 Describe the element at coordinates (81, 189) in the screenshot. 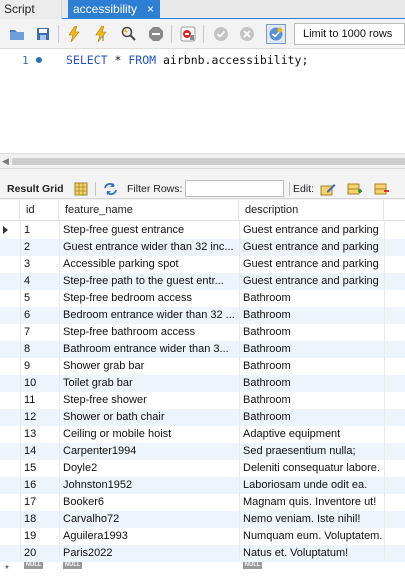

I see `grid-icon` at that location.